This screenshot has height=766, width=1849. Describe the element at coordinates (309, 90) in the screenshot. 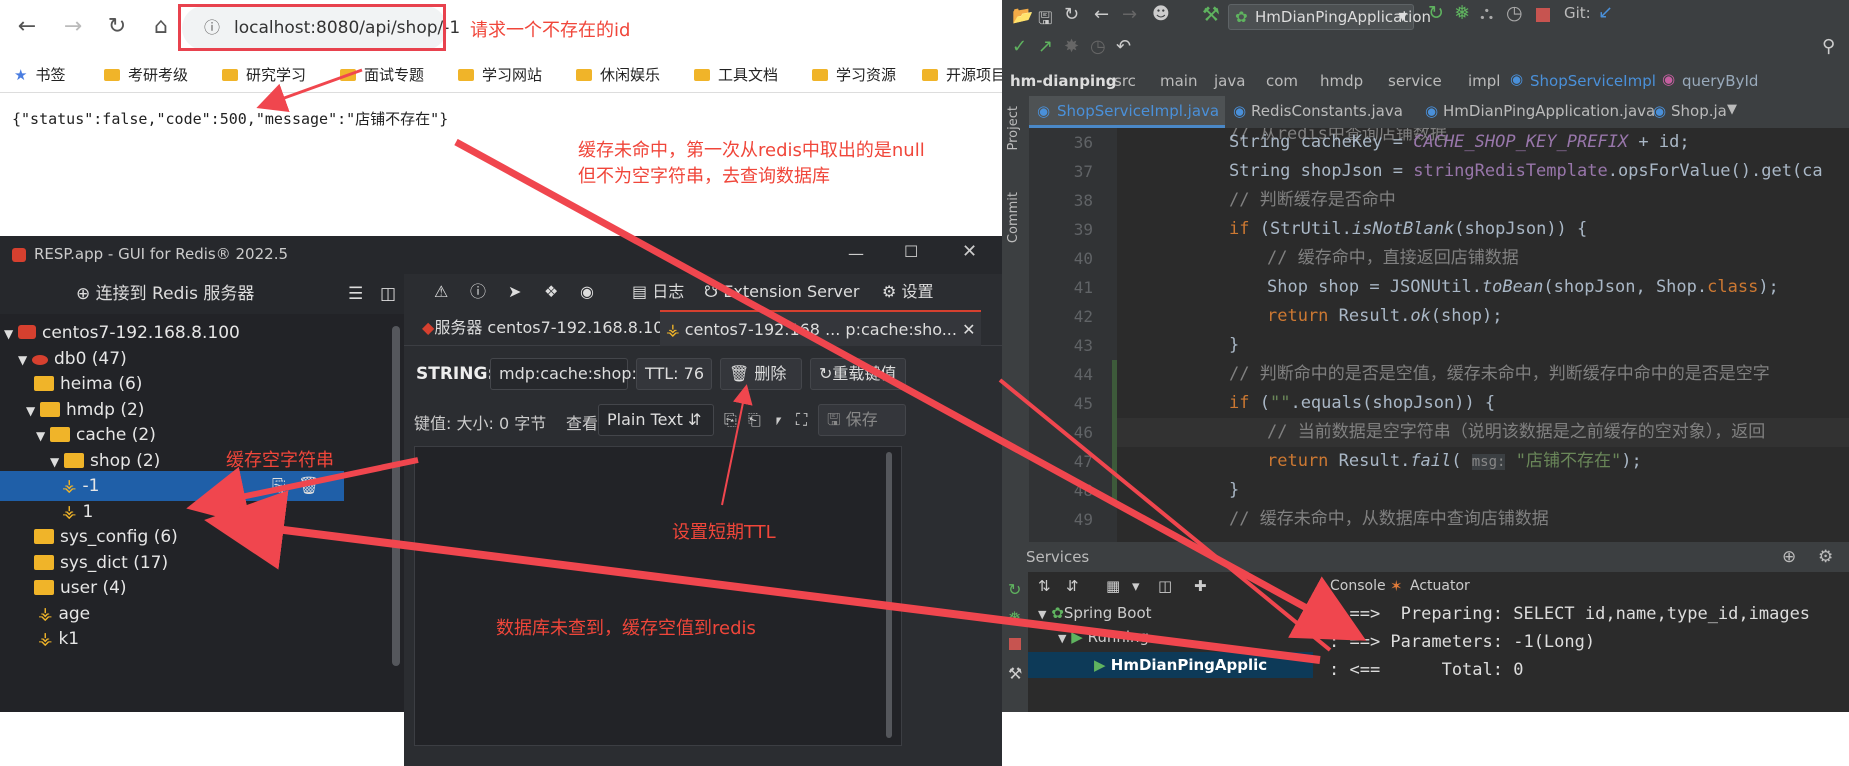

I see `arrow-url` at that location.